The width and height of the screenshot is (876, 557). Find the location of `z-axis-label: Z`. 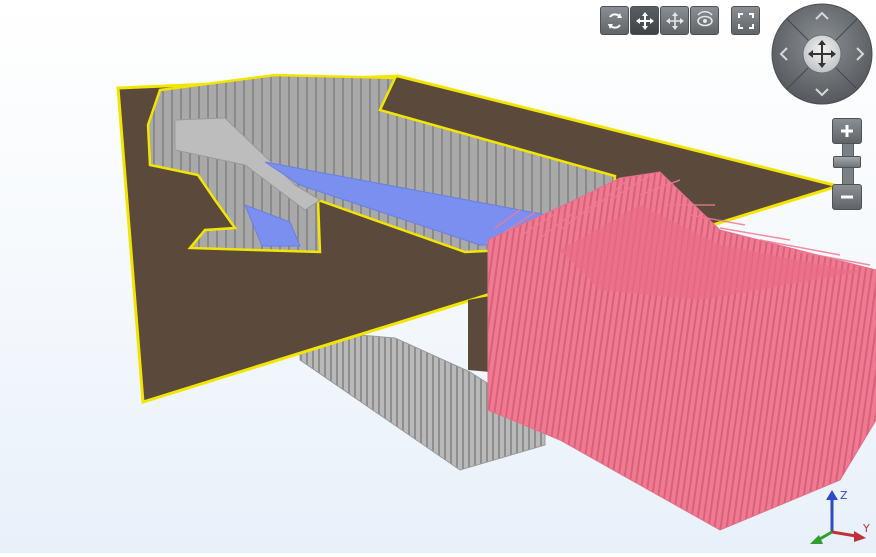

z-axis-label: Z is located at coordinates (844, 495).